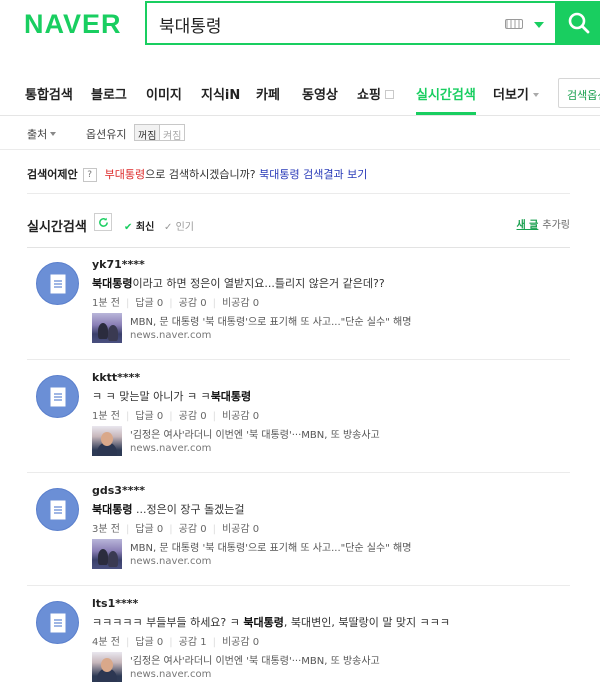 Image resolution: width=600 pixels, height=686 pixels. I want to click on tab-images: 이미지, so click(164, 93).